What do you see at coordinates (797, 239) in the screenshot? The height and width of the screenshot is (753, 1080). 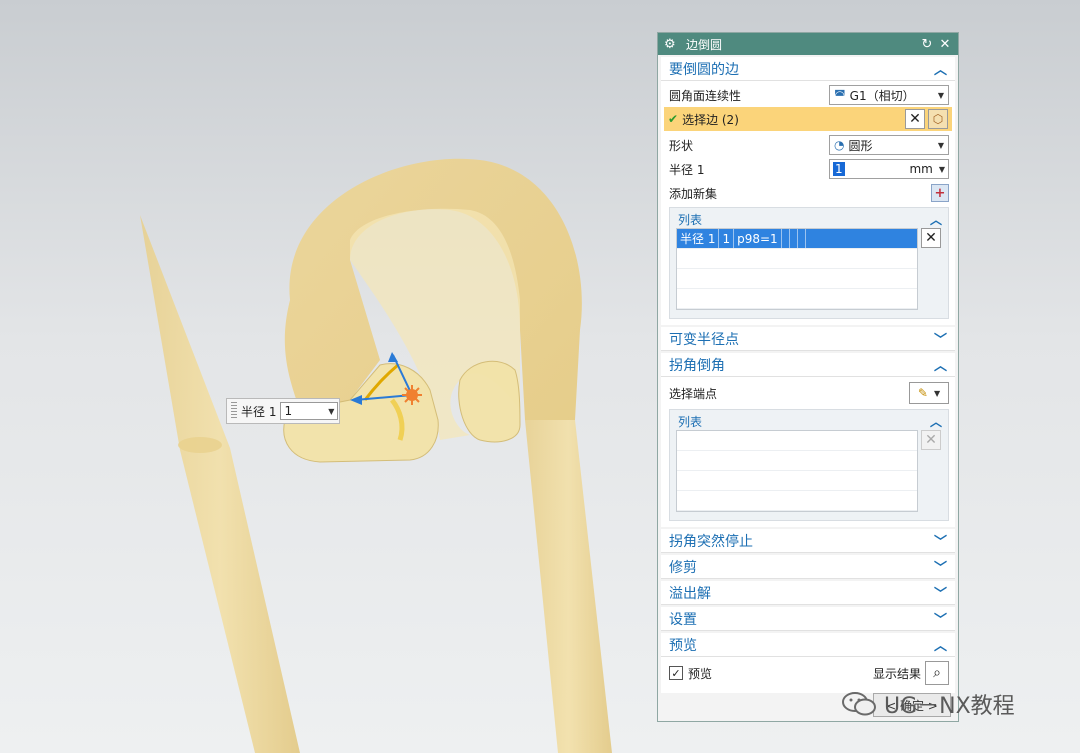 I see `table-row: 半径 1 1 p98=1` at bounding box center [797, 239].